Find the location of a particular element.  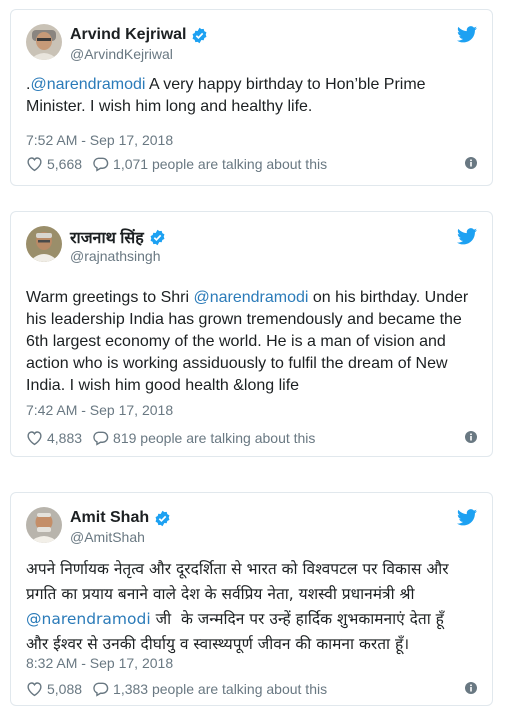

like-count: 4,883 is located at coordinates (65, 438).